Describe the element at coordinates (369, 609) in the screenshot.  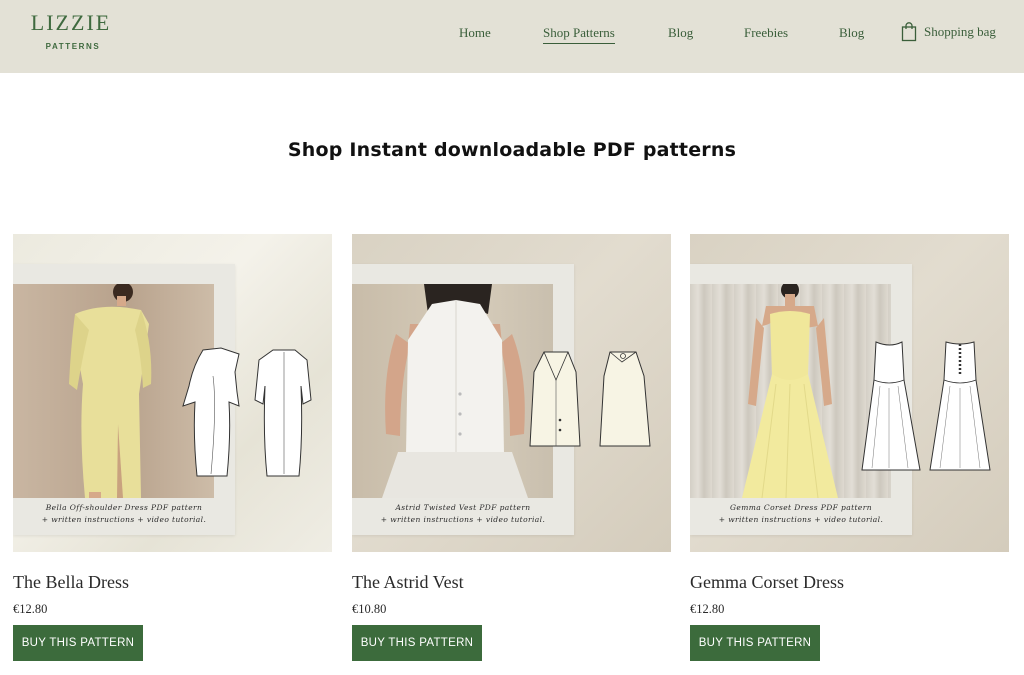
I see `product-price: €10.80` at that location.